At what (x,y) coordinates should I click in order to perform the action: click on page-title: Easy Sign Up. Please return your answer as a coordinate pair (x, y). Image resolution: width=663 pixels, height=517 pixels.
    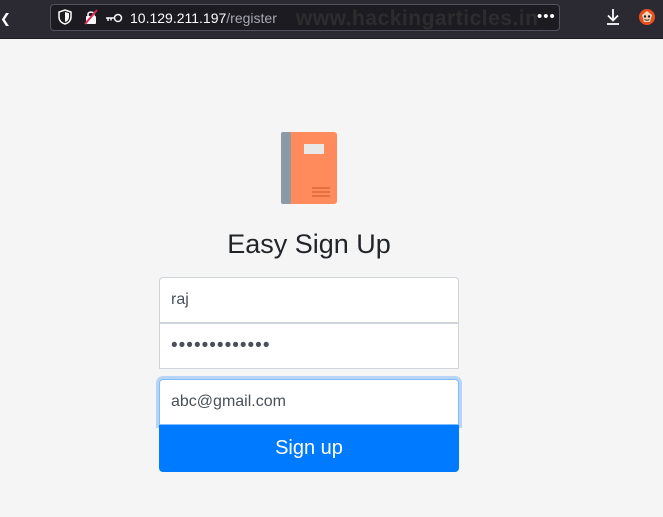
    Looking at the image, I should click on (309, 244).